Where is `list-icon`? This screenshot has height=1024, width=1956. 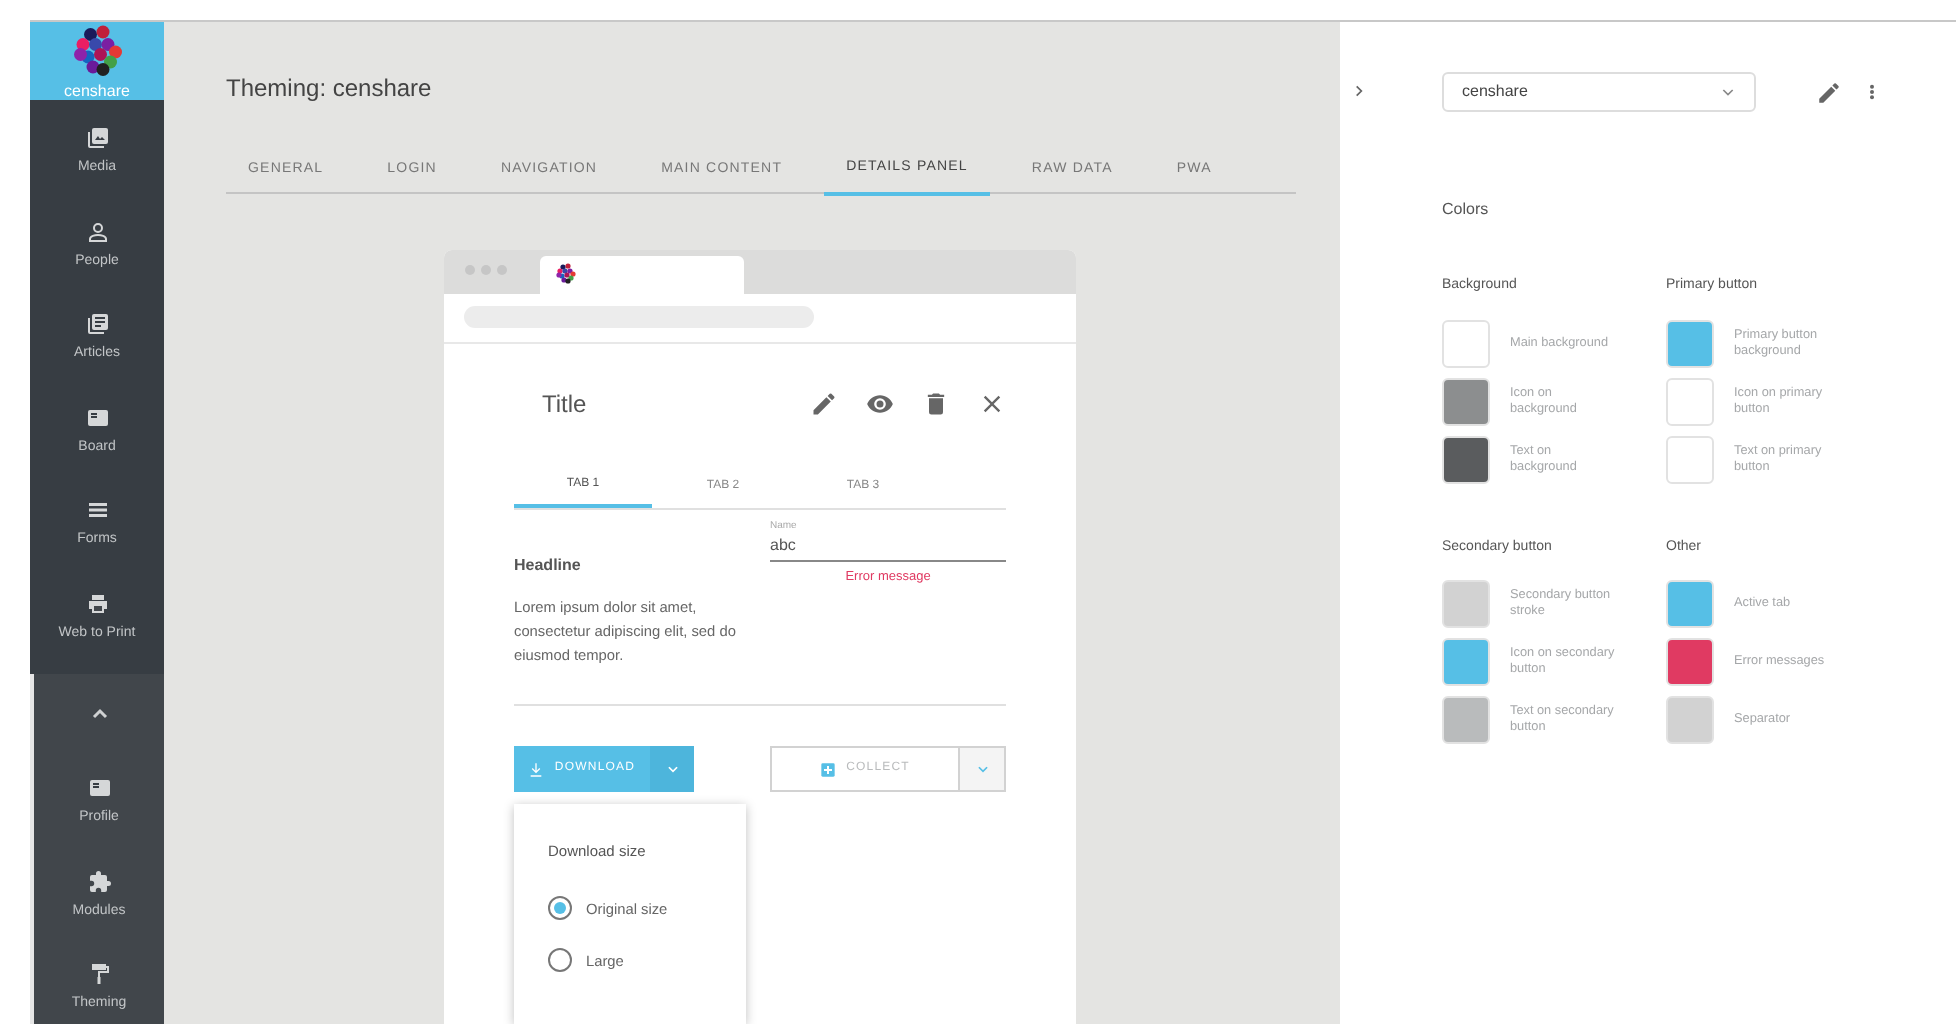
list-icon is located at coordinates (97, 510).